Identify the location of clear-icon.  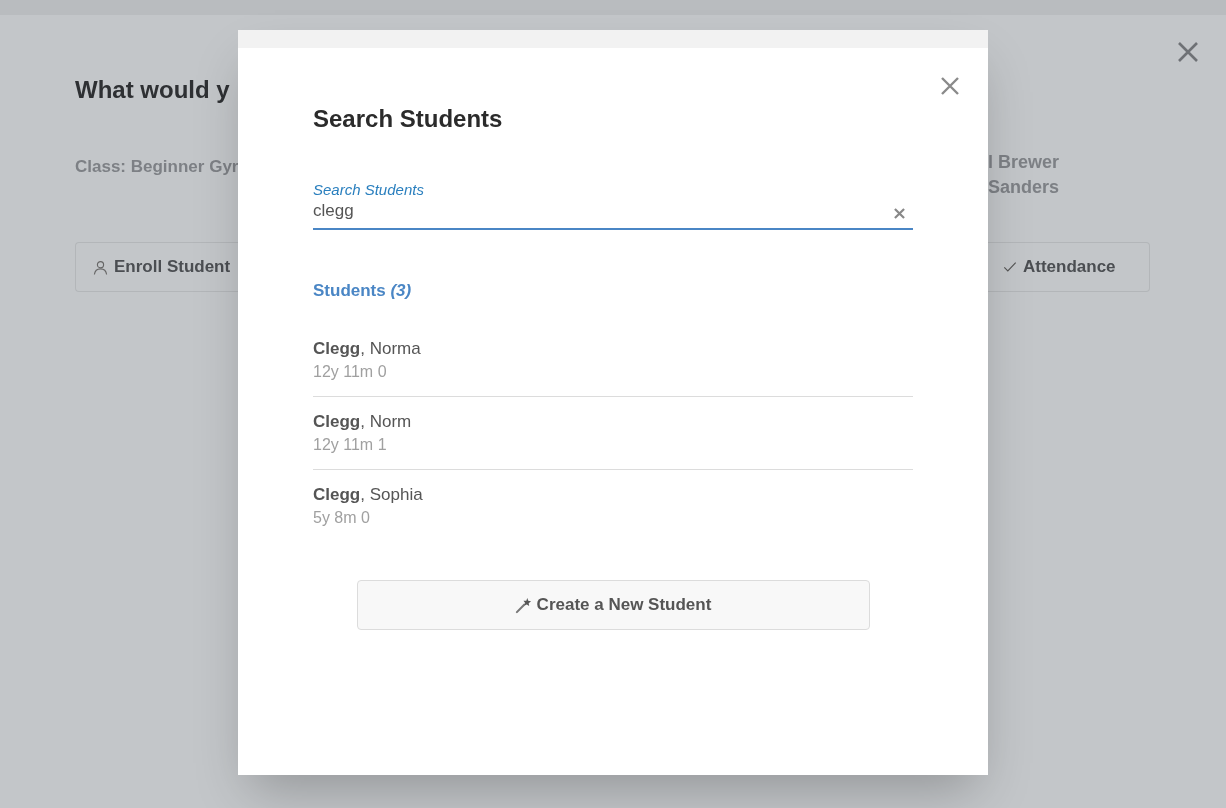
(899, 213).